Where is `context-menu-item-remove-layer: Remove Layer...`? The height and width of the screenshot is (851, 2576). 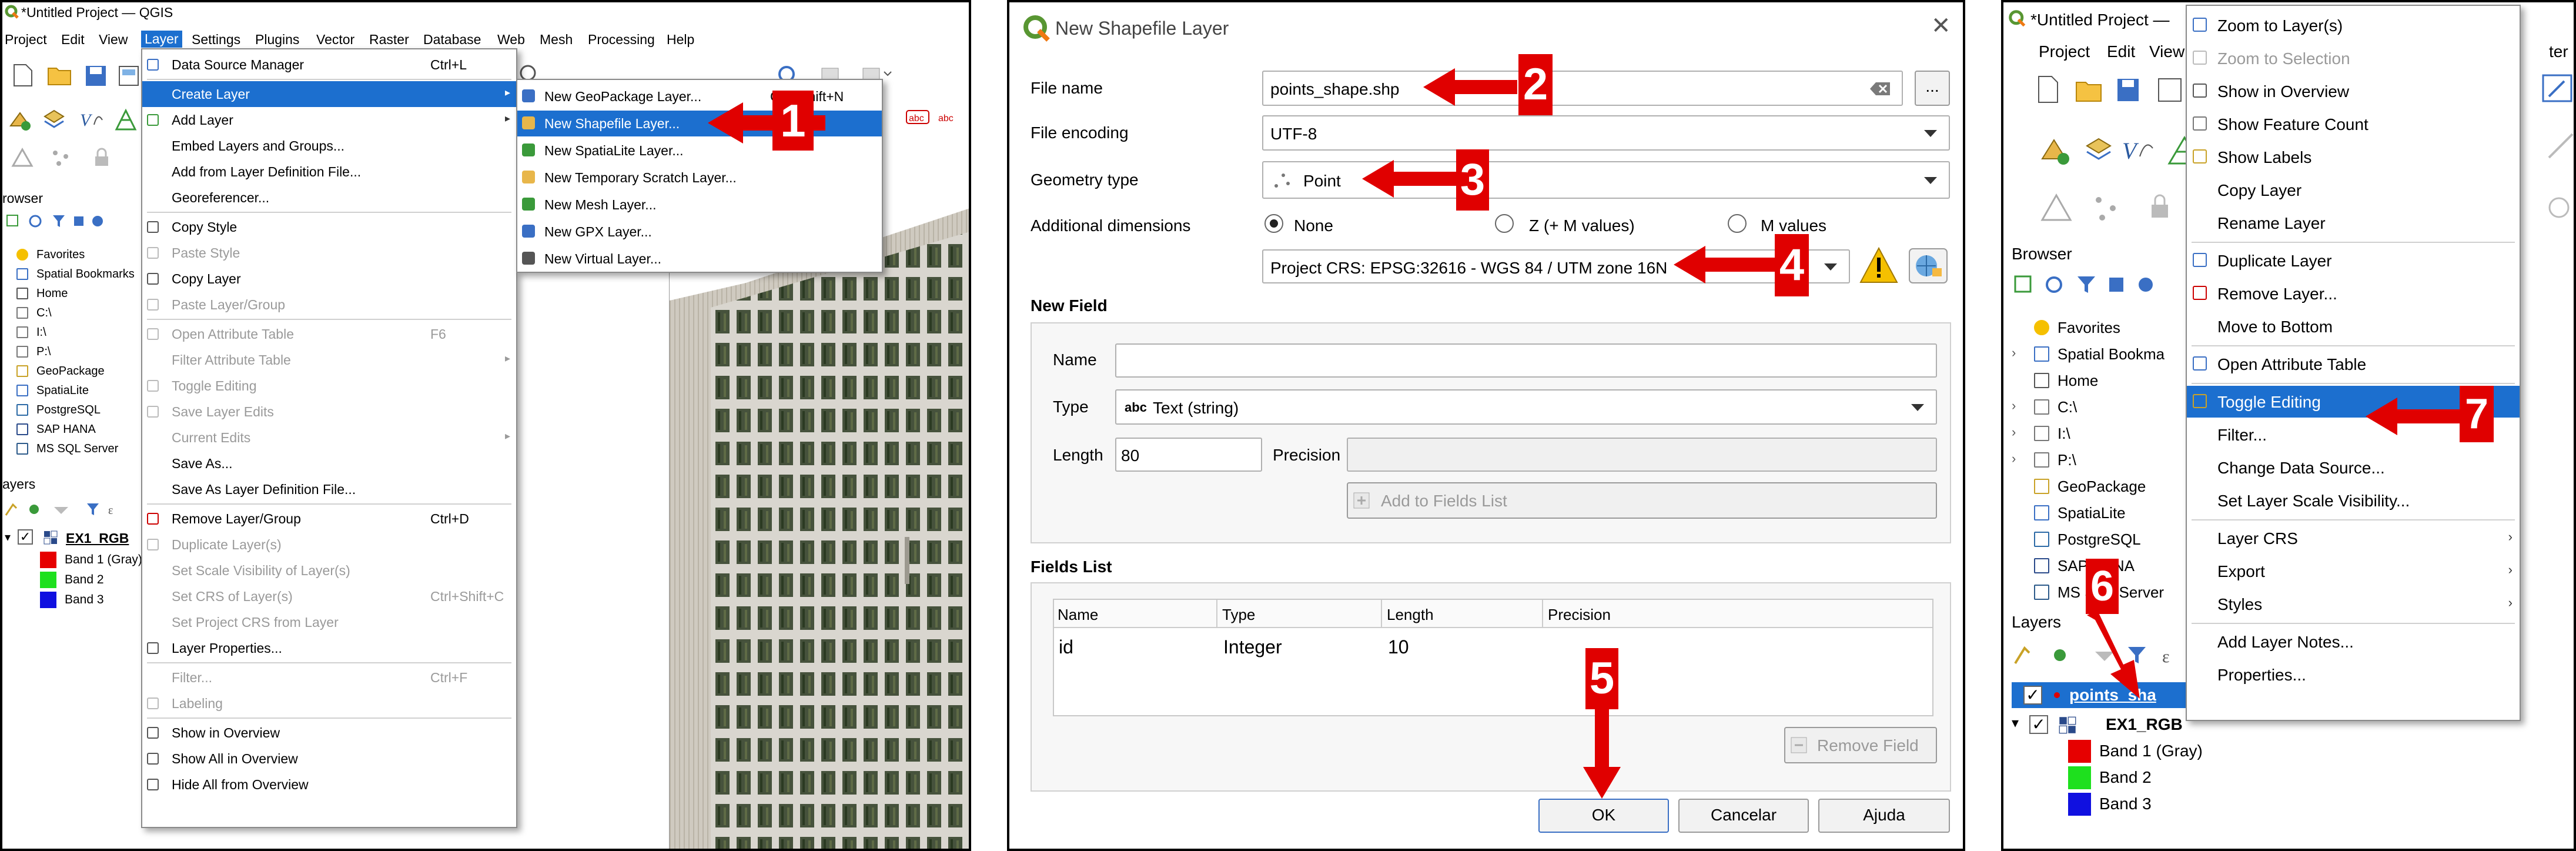 context-menu-item-remove-layer: Remove Layer... is located at coordinates (2353, 293).